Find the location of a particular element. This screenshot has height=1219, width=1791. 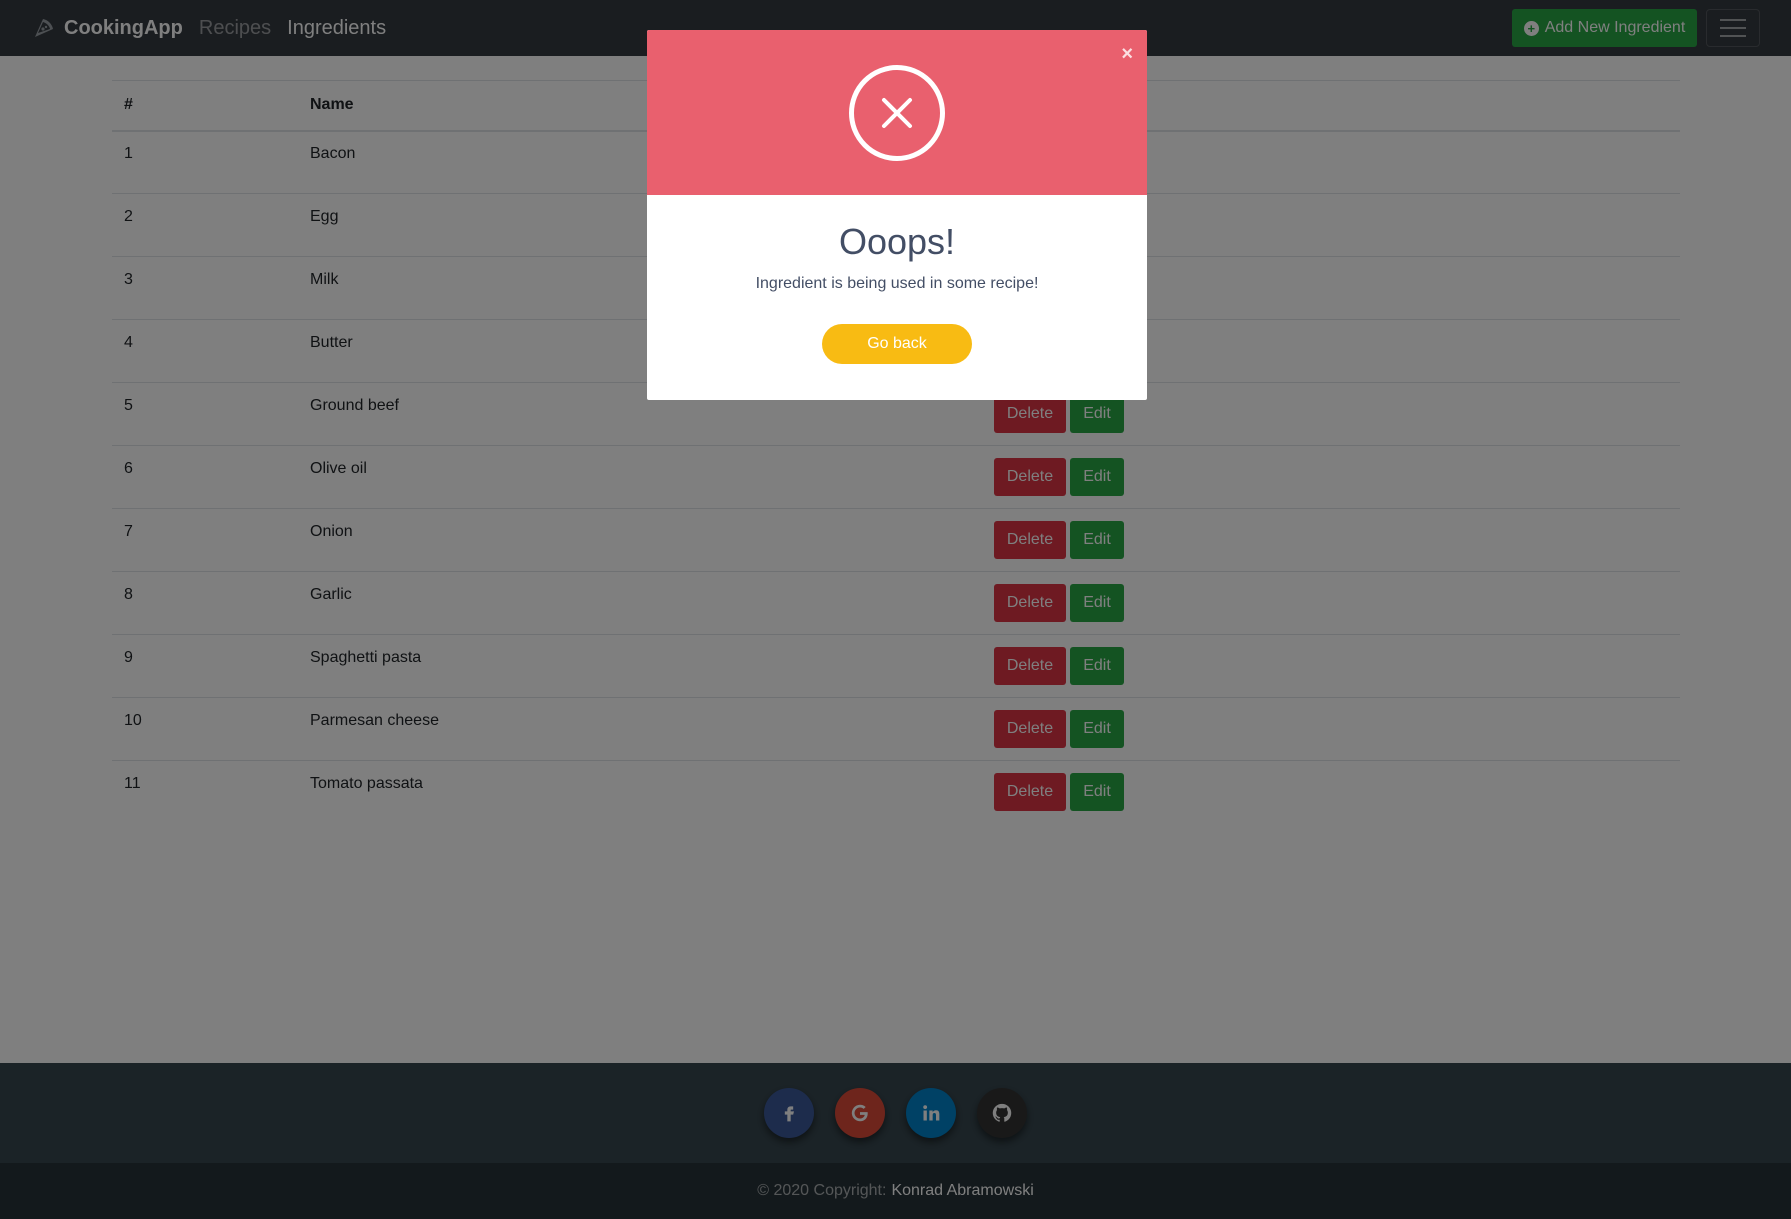

go-back-button: Go back is located at coordinates (897, 344).